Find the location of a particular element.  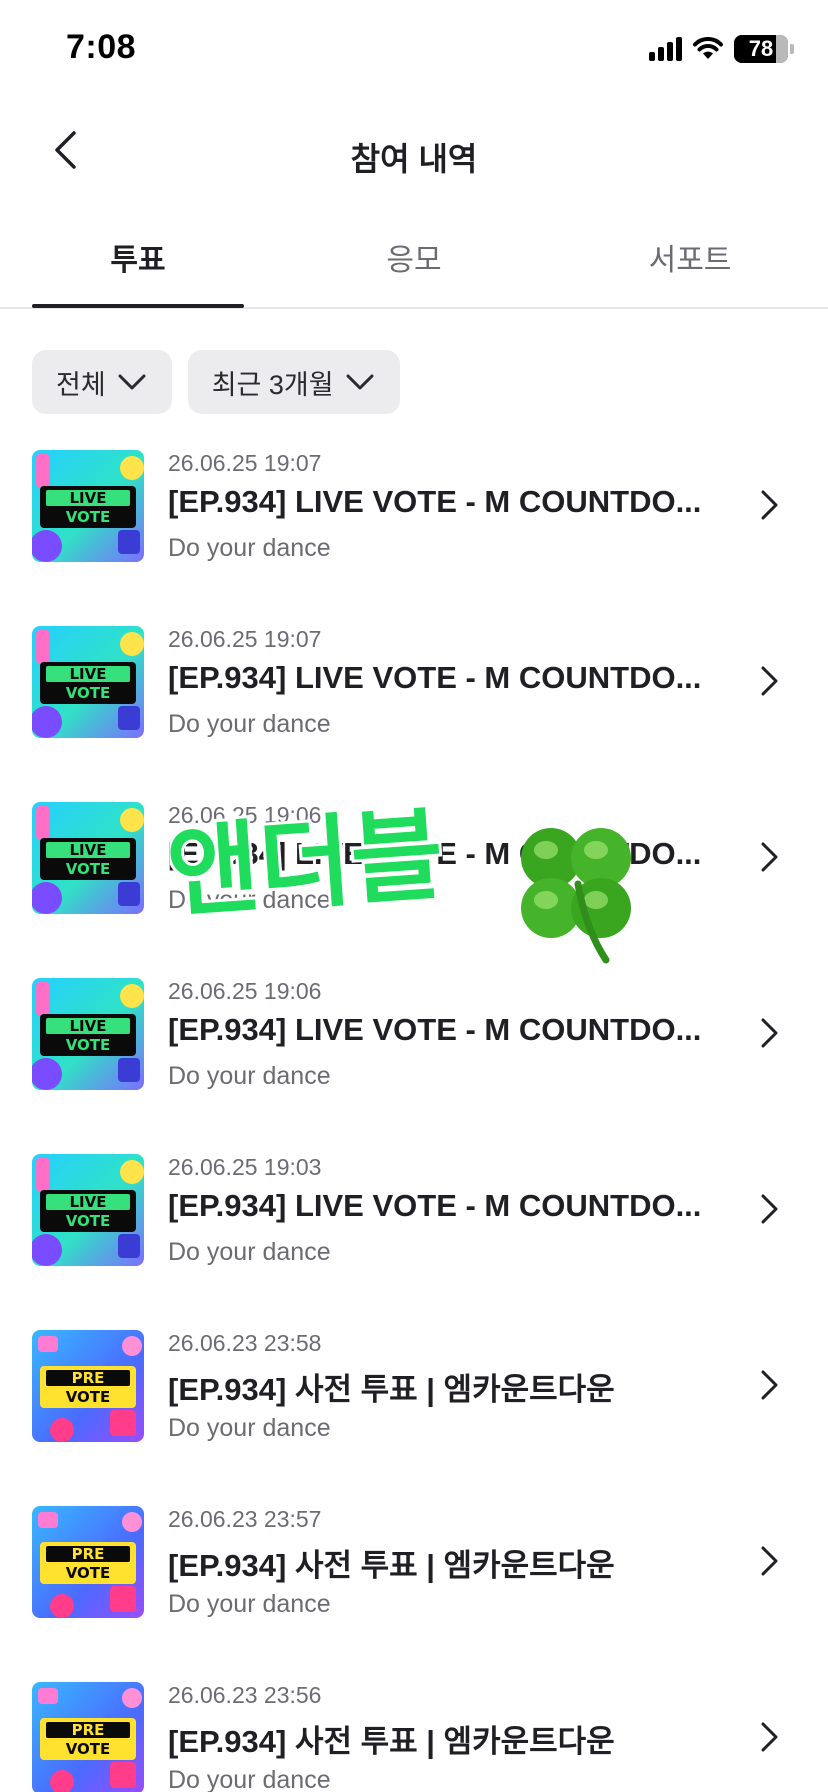

filter-category-dropdown: 전체 is located at coordinates (102, 382).